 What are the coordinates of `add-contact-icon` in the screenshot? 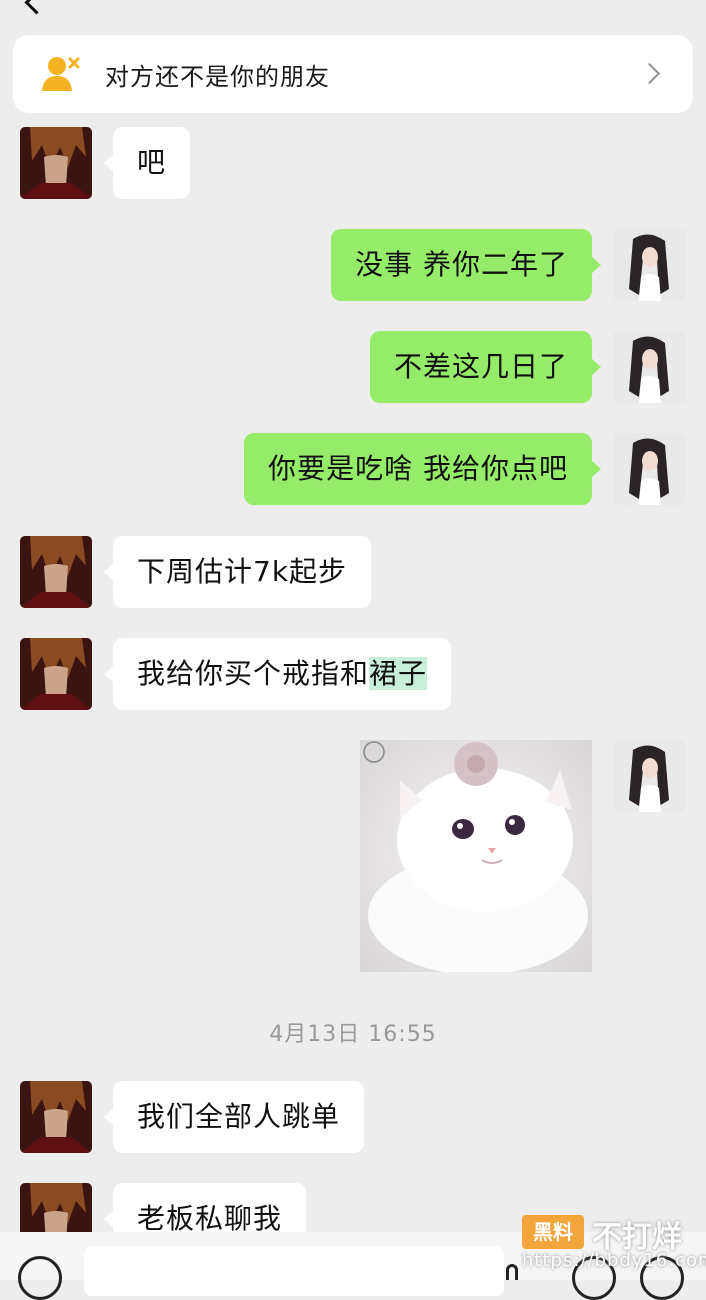 It's located at (62, 74).